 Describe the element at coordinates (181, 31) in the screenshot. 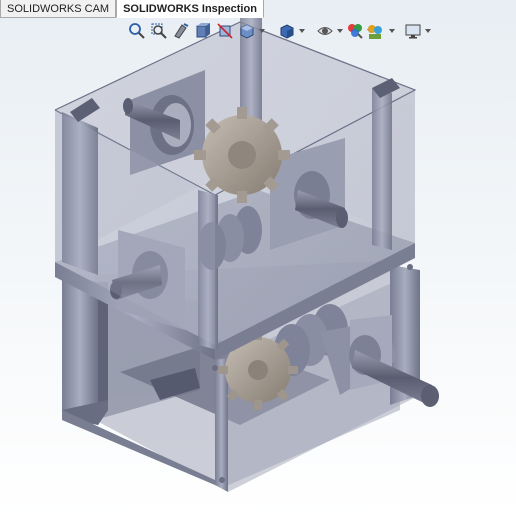

I see `previous-view-icon` at that location.